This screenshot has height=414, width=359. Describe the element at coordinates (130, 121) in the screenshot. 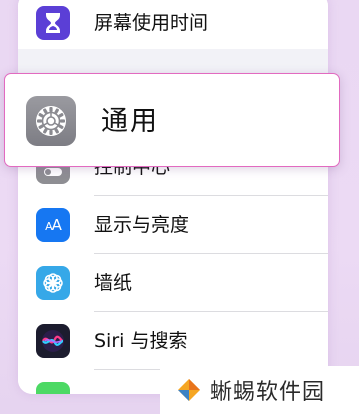

I see `general-label: 通用` at that location.